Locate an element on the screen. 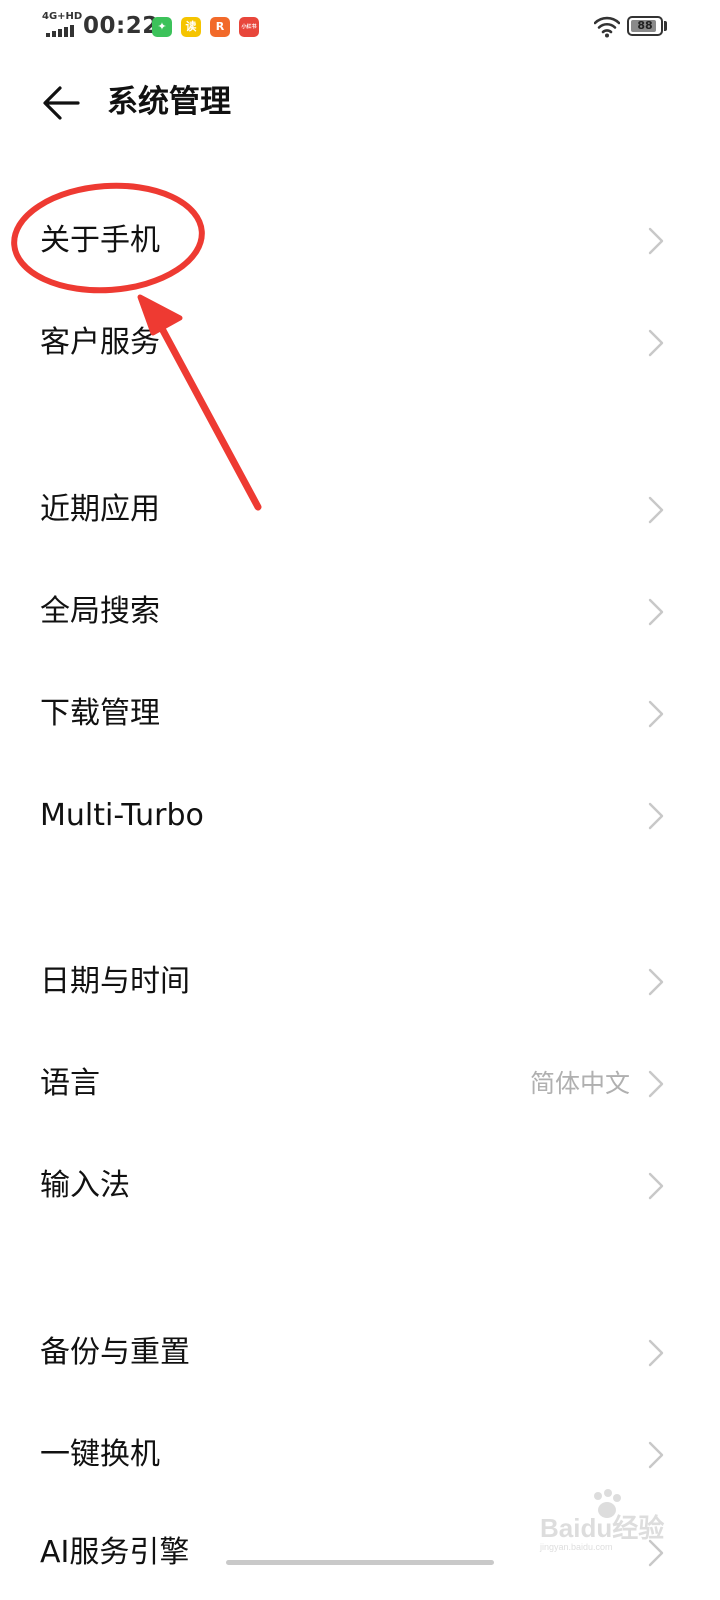 Image resolution: width=720 pixels, height=1600 pixels. signal-bars-icon is located at coordinates (61, 31).